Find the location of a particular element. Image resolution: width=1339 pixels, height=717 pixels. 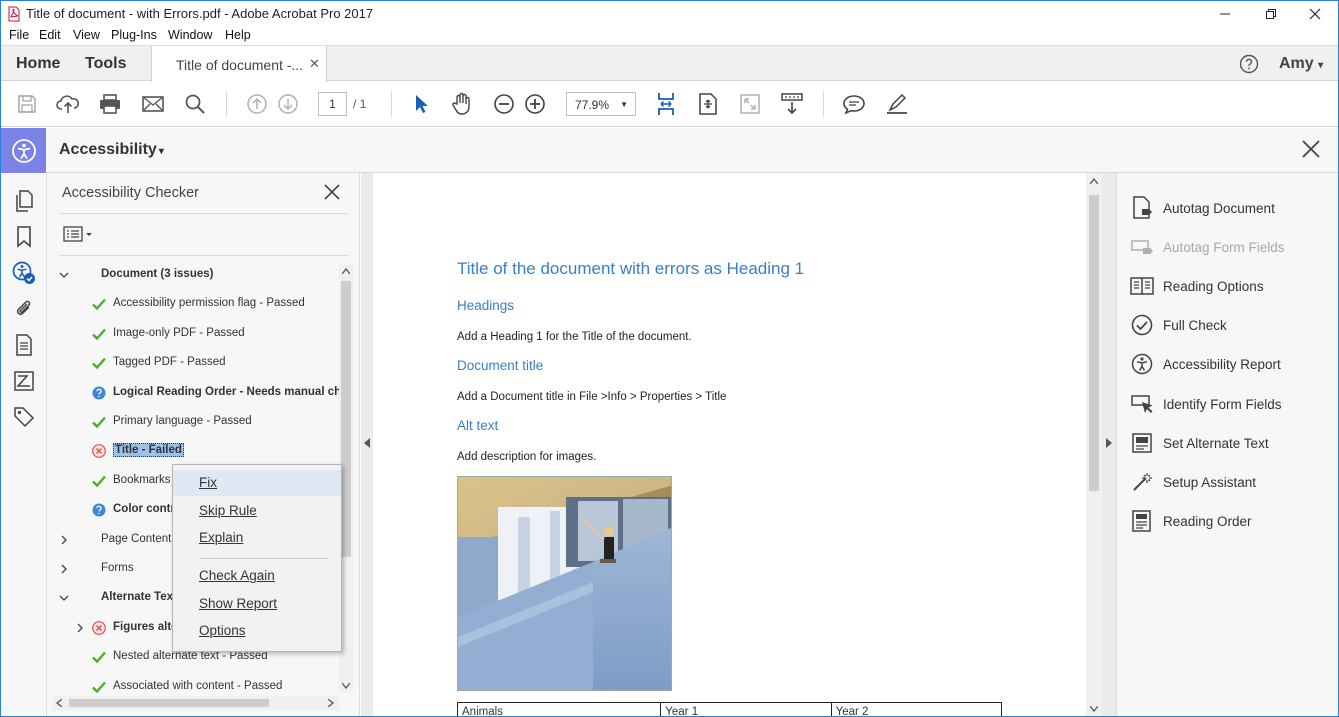

menu-help: Help is located at coordinates (238, 35).